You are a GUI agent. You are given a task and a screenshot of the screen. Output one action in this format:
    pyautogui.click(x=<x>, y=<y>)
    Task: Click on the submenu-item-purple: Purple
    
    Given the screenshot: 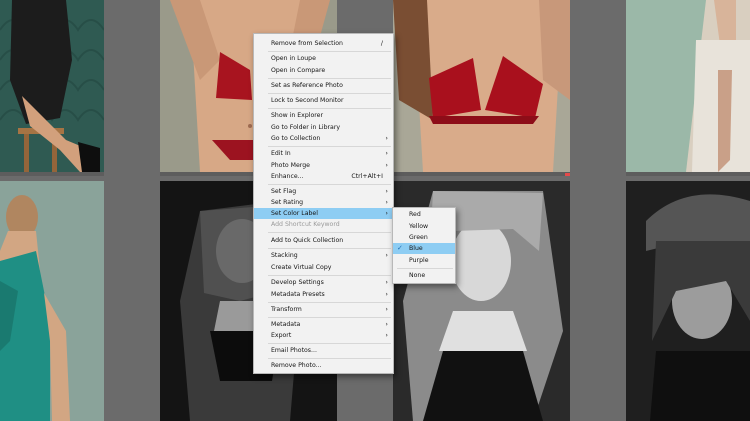 What is the action you would take?
    pyautogui.click(x=424, y=260)
    